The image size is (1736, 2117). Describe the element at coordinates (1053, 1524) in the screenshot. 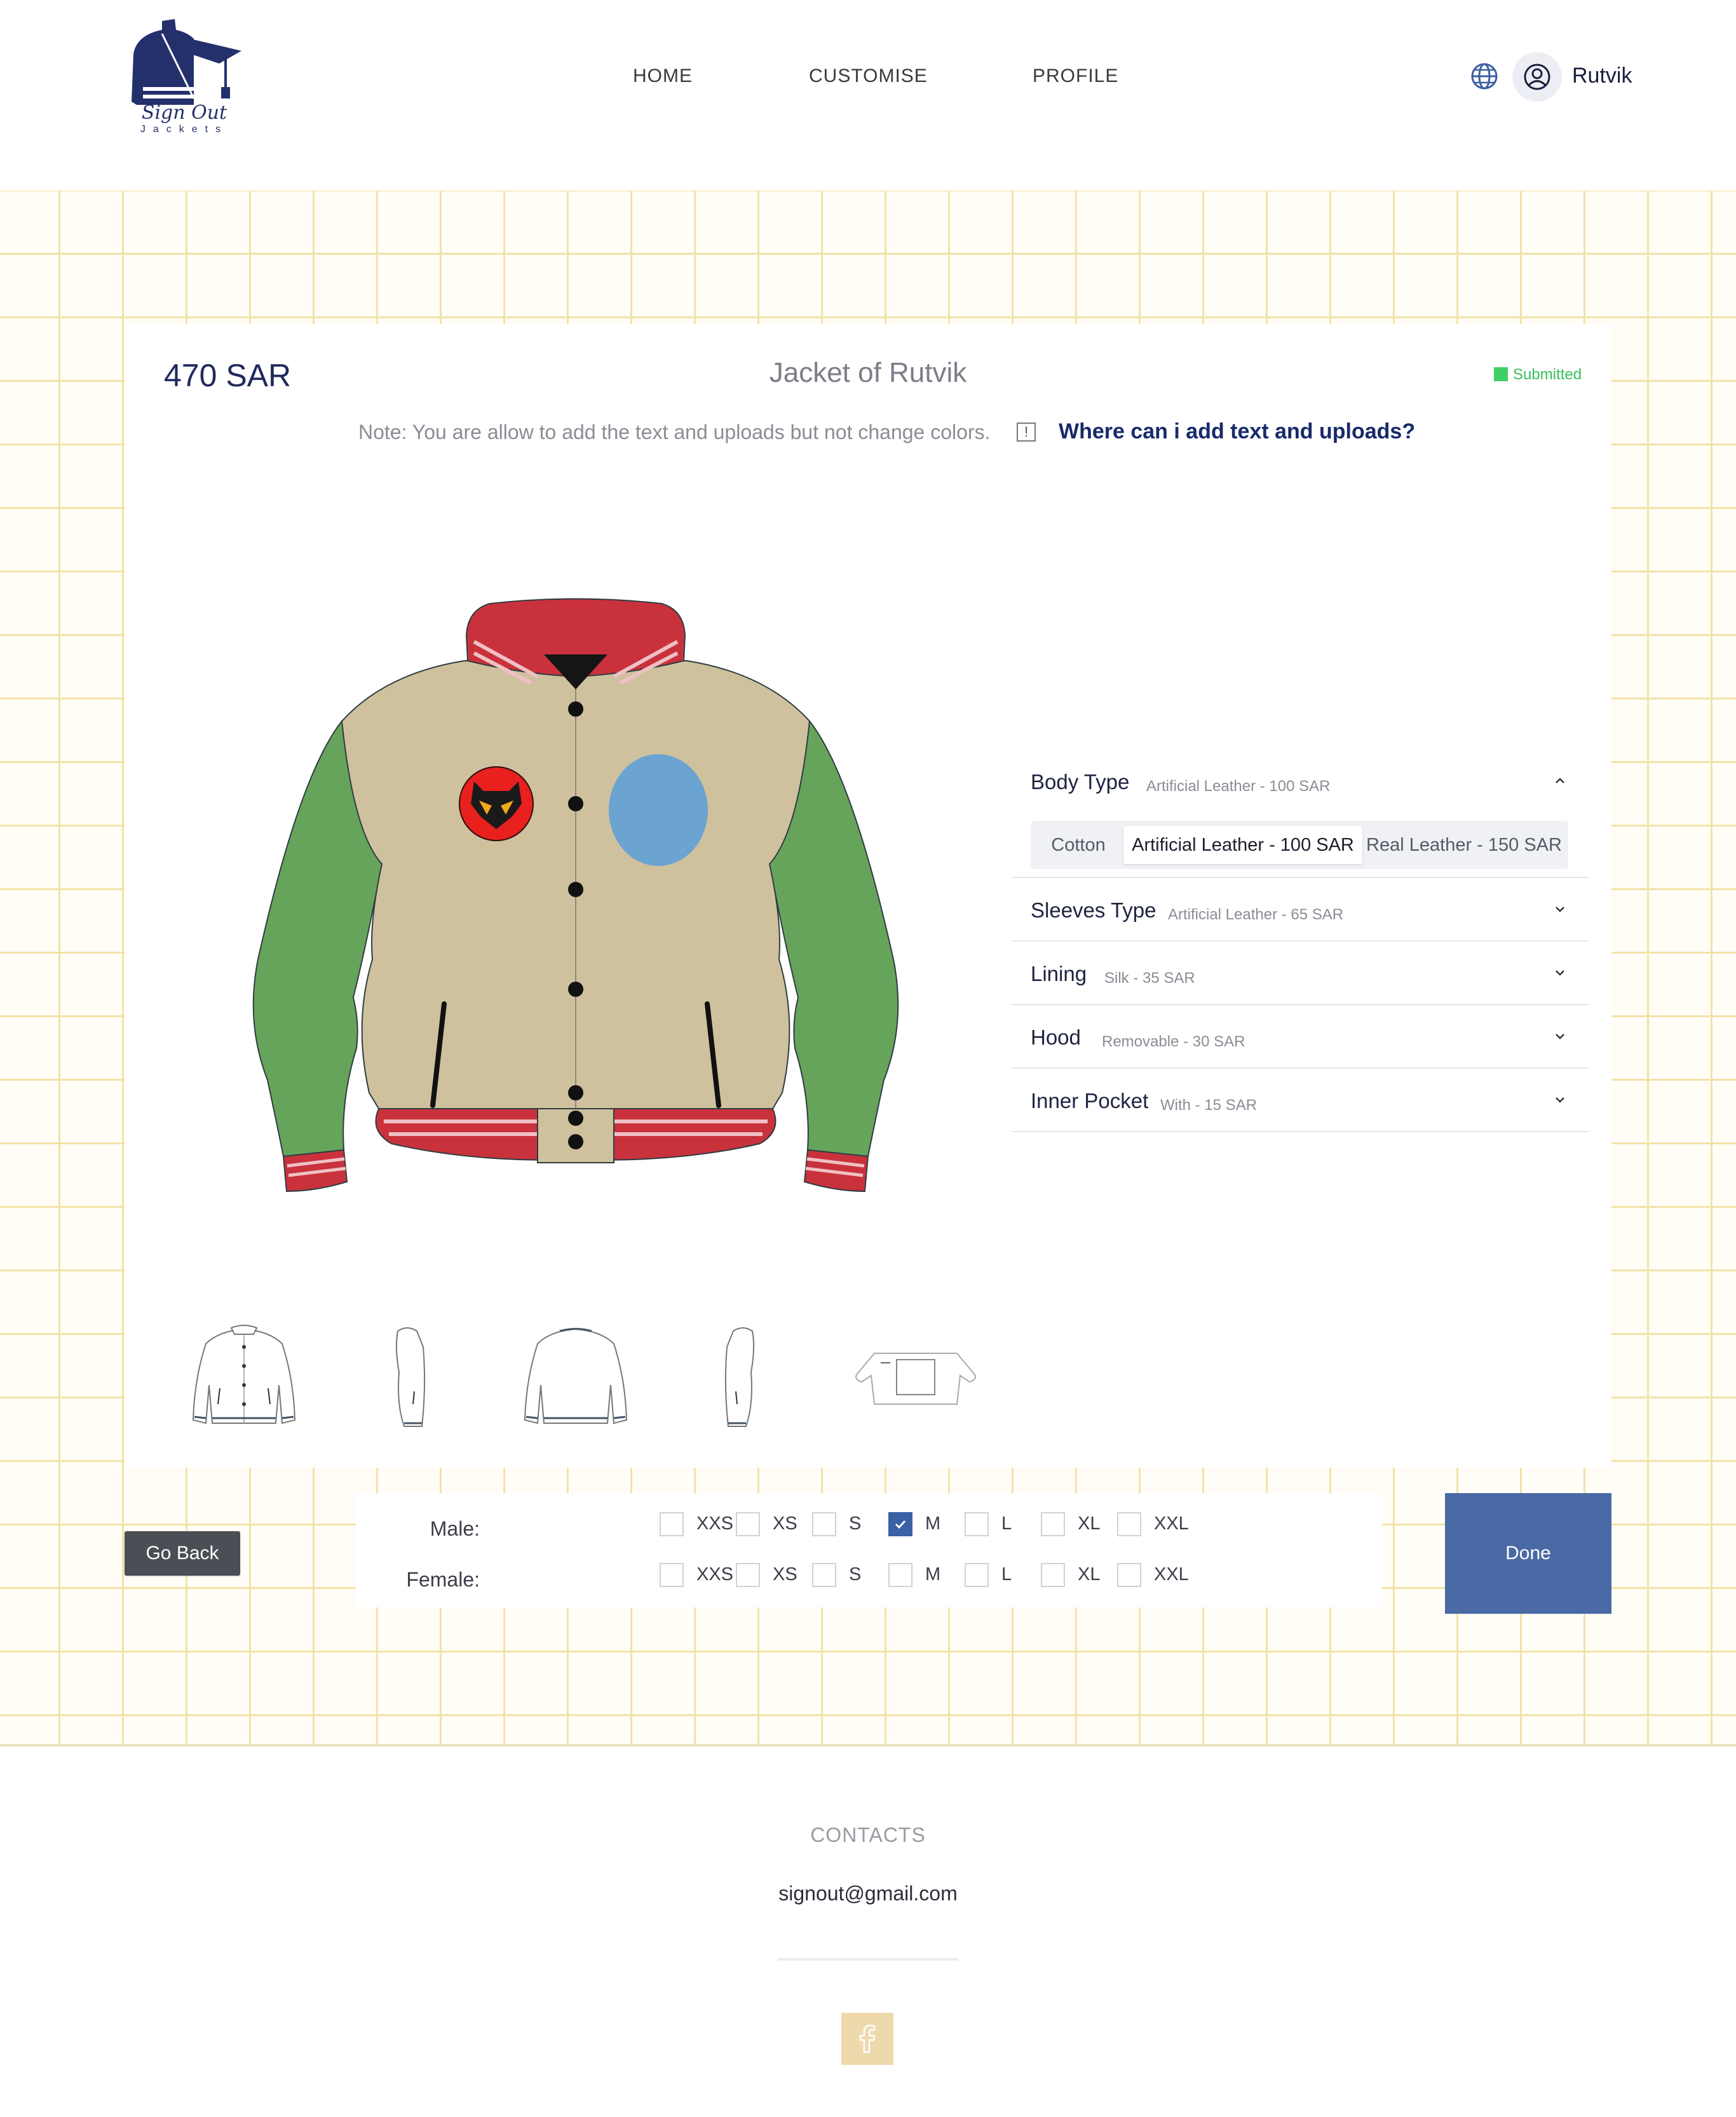

I see `male-size-checkbox-xl` at that location.